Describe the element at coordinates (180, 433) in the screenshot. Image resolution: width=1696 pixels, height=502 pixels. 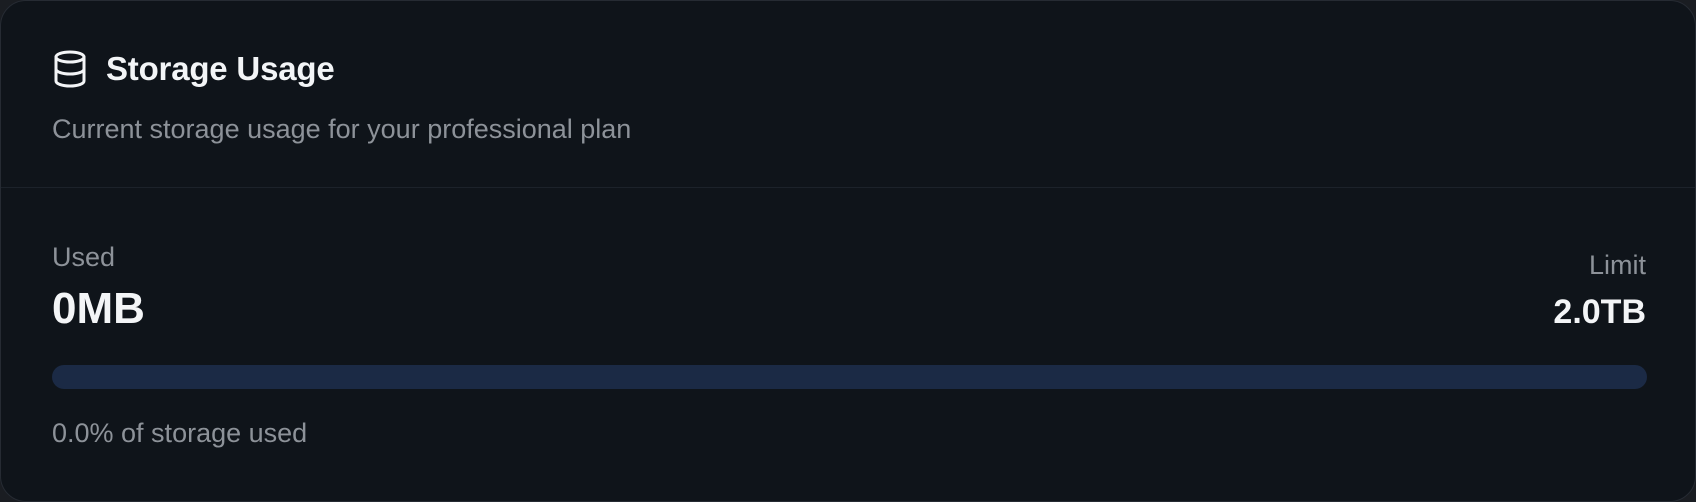
I see `storage-percent-text: 0.0% of storage used` at that location.